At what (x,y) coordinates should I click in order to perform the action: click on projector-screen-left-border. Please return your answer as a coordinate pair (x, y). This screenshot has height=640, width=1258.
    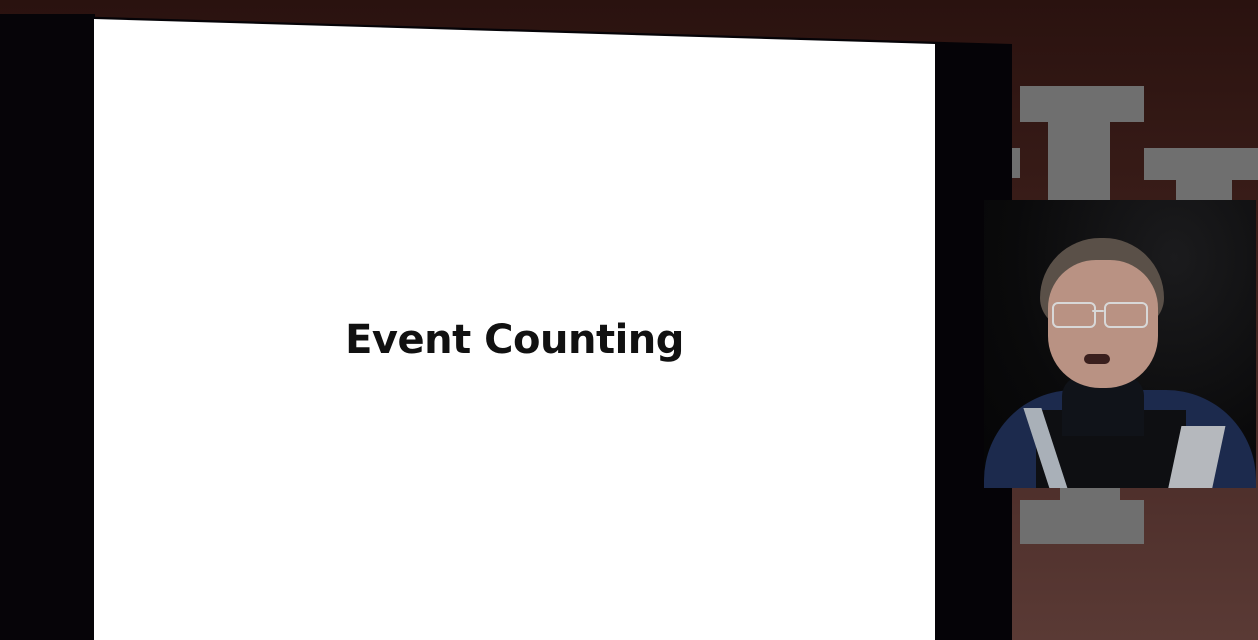
    Looking at the image, I should click on (47, 327).